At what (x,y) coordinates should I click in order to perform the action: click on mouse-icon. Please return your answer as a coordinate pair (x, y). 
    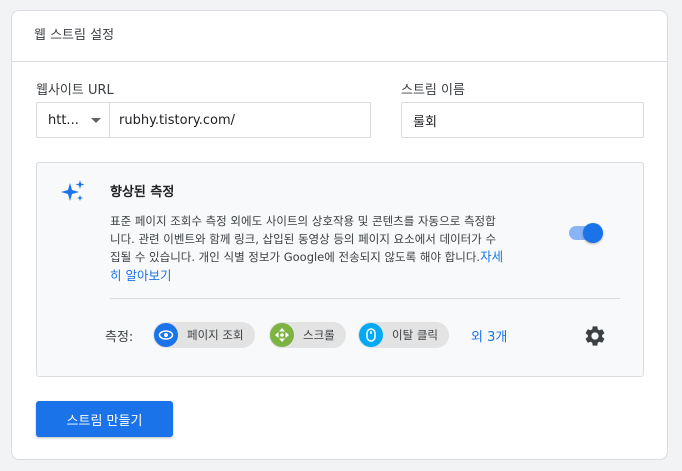
    Looking at the image, I should click on (371, 335).